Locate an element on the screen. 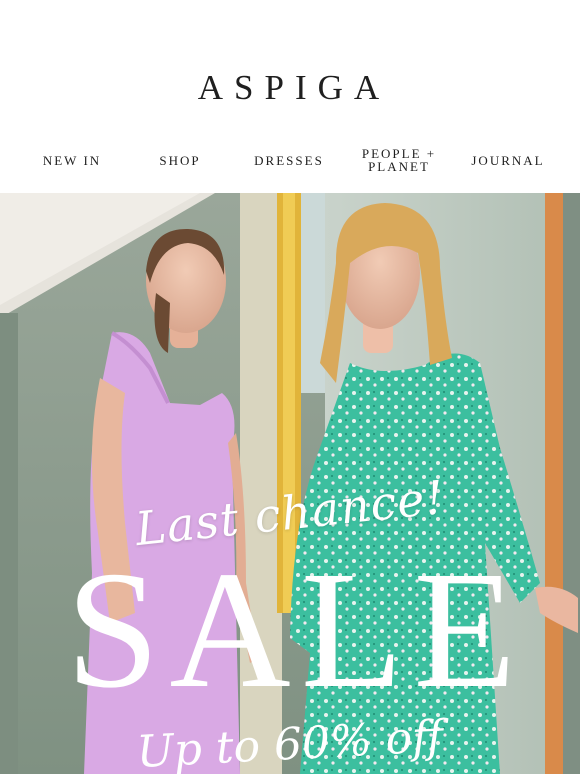  nav-item-shop: SHOP is located at coordinates (180, 160).